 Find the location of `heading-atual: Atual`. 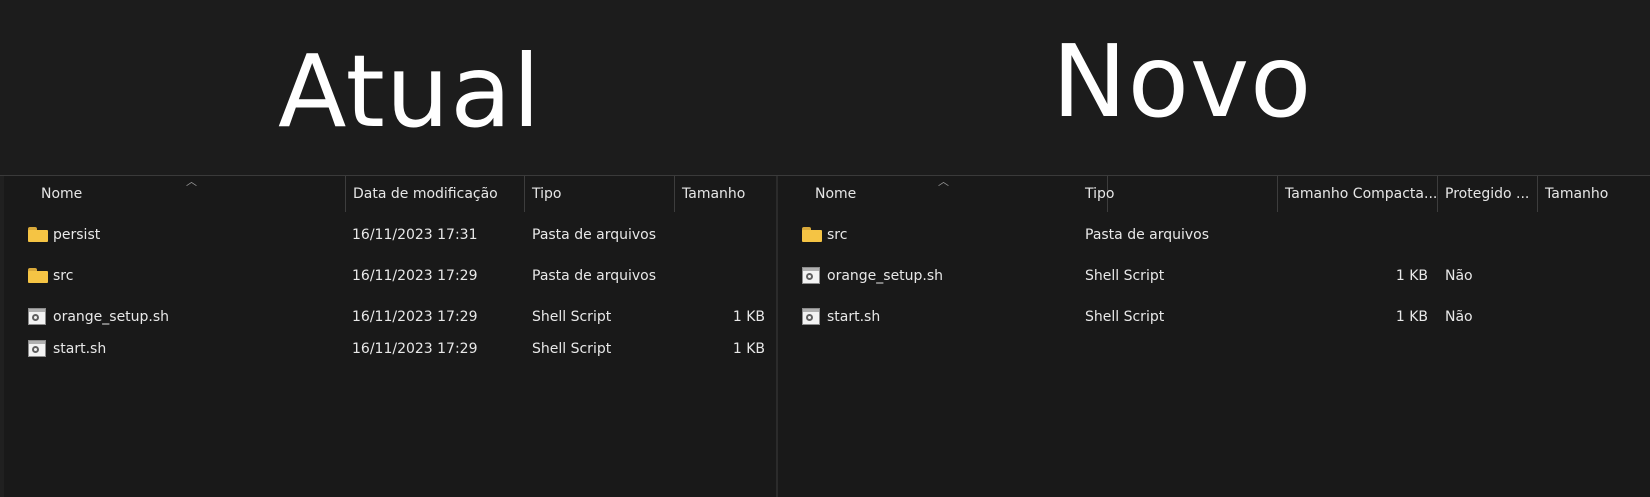

heading-atual: Atual is located at coordinates (410, 91).